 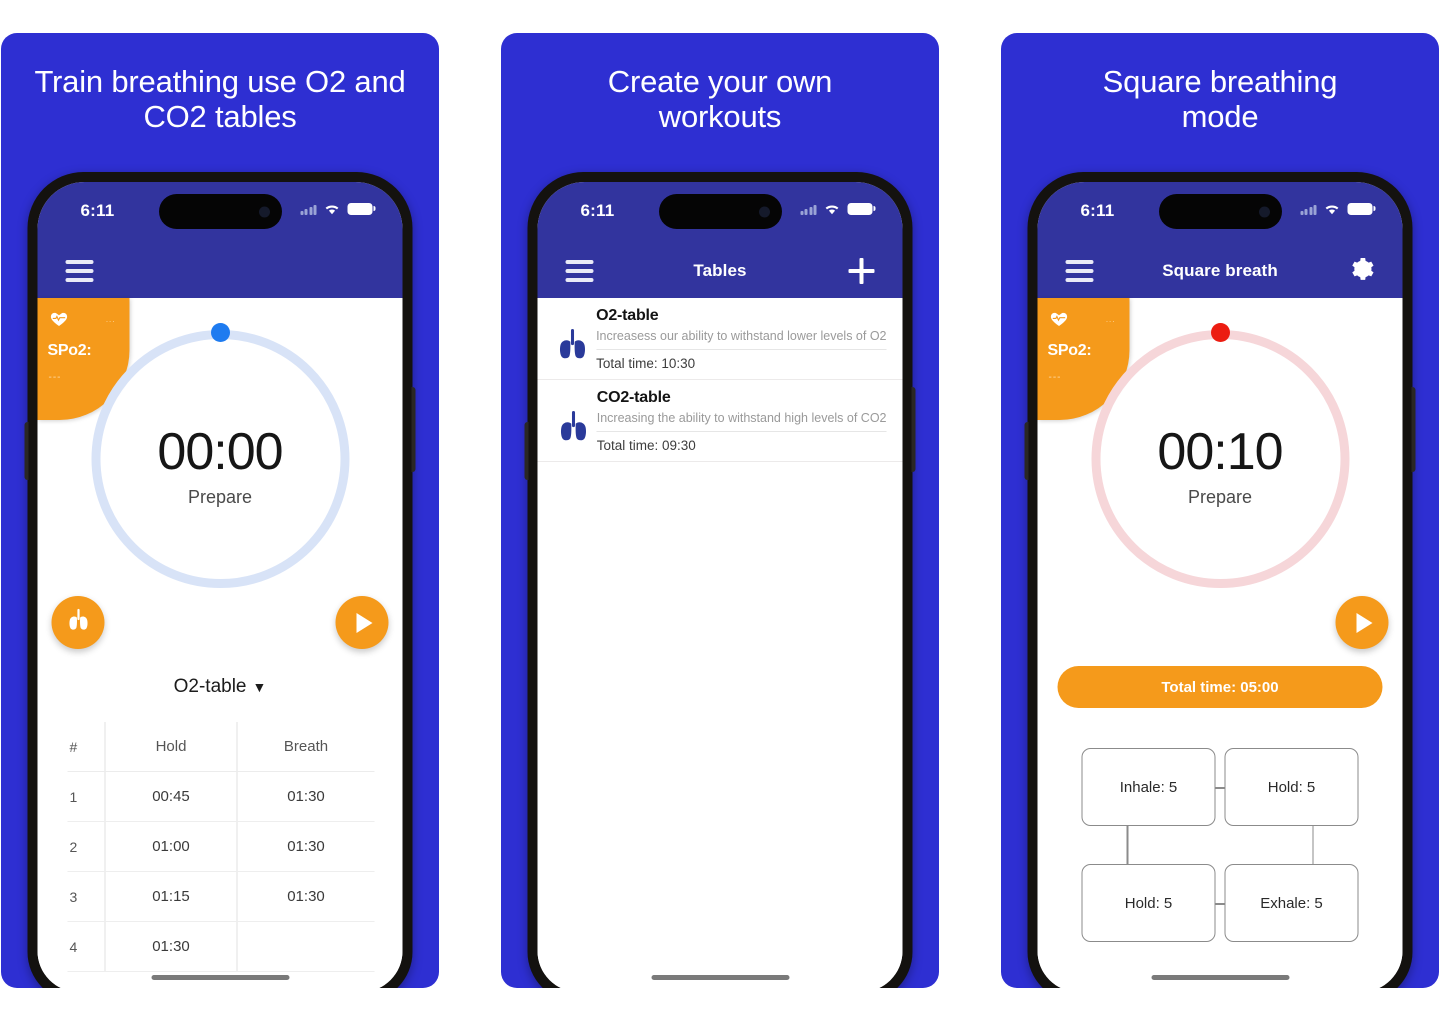 What do you see at coordinates (210, 686) in the screenshot?
I see `table-selector-label: O2-table` at bounding box center [210, 686].